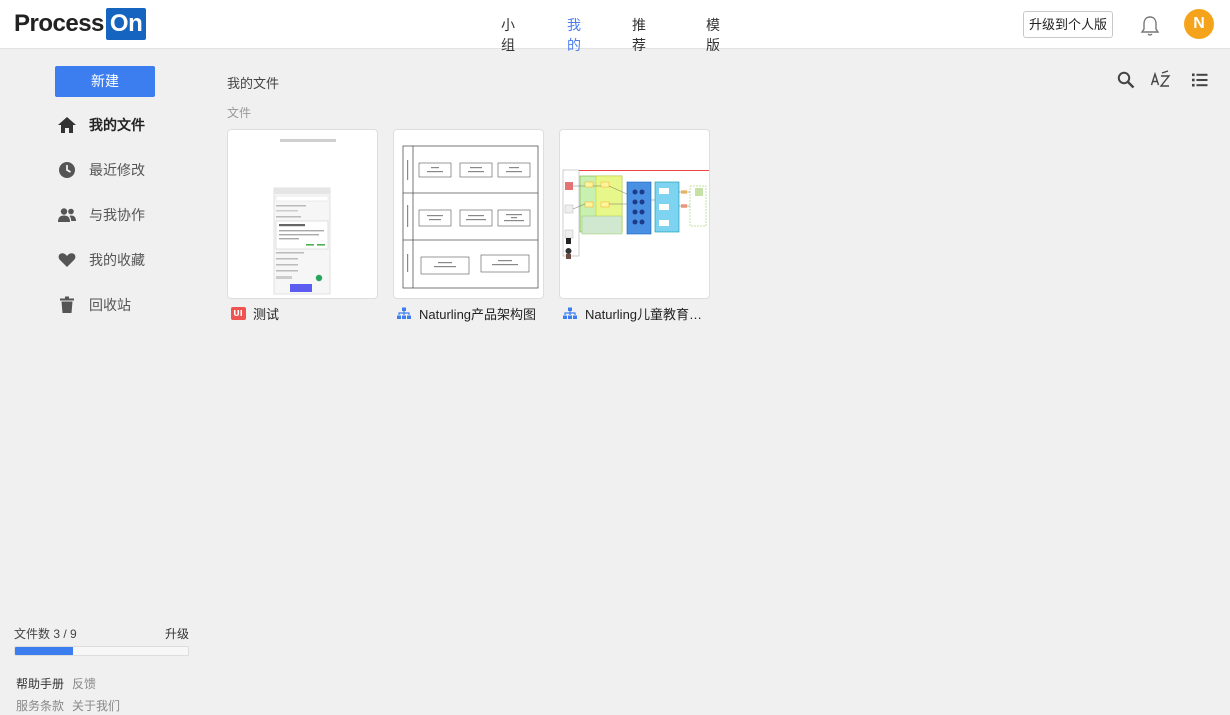 The height and width of the screenshot is (715, 1230). Describe the element at coordinates (615, 26) in the screenshot. I see `top-bar: Process On 小组 我的 推荐 模版 升级到个人版 N` at that location.